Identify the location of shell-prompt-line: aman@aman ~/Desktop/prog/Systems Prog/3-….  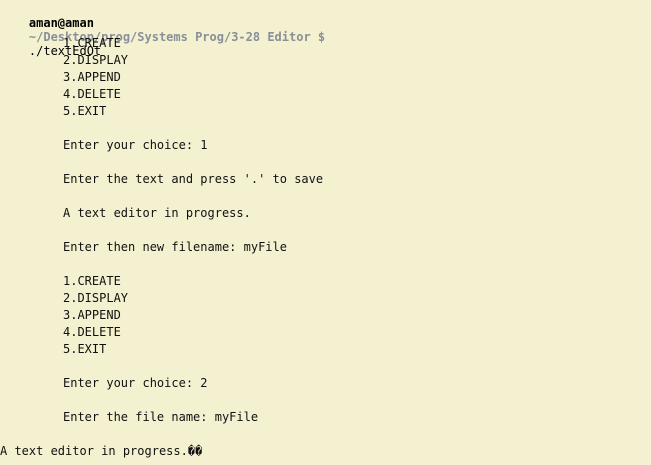
(162, 37).